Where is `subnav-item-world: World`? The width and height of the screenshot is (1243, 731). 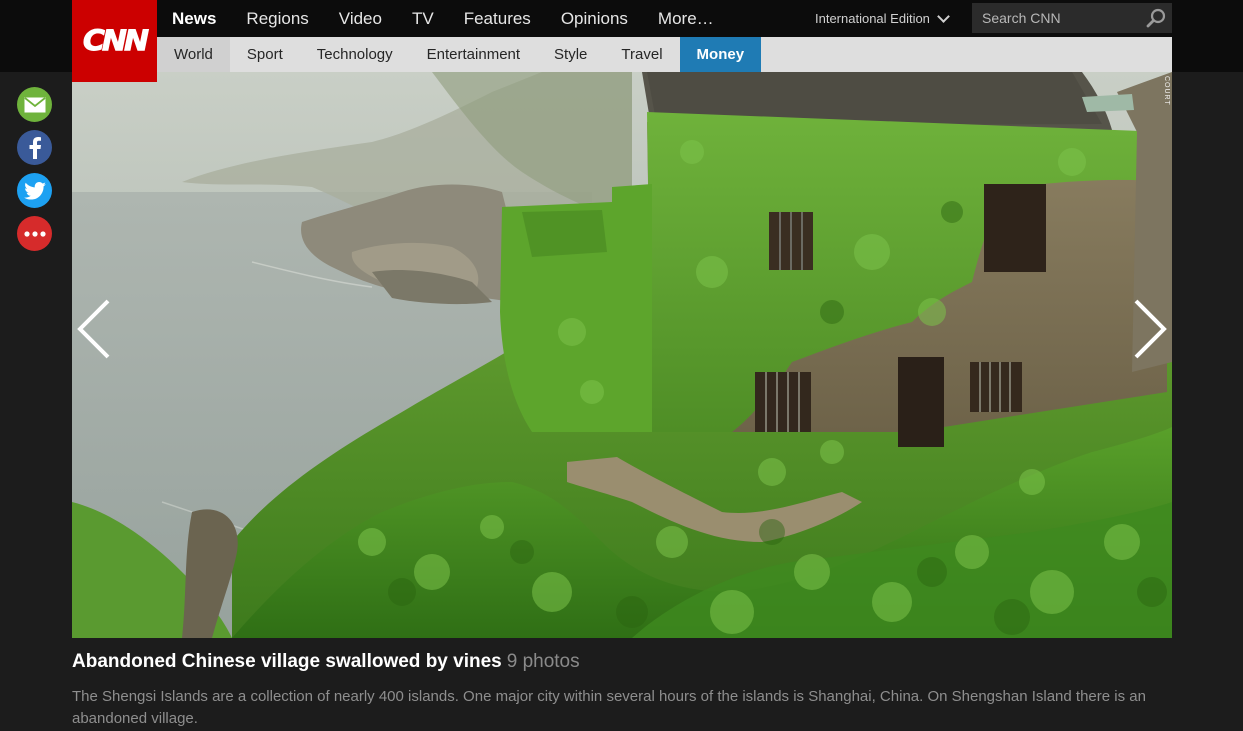 subnav-item-world: World is located at coordinates (193, 54).